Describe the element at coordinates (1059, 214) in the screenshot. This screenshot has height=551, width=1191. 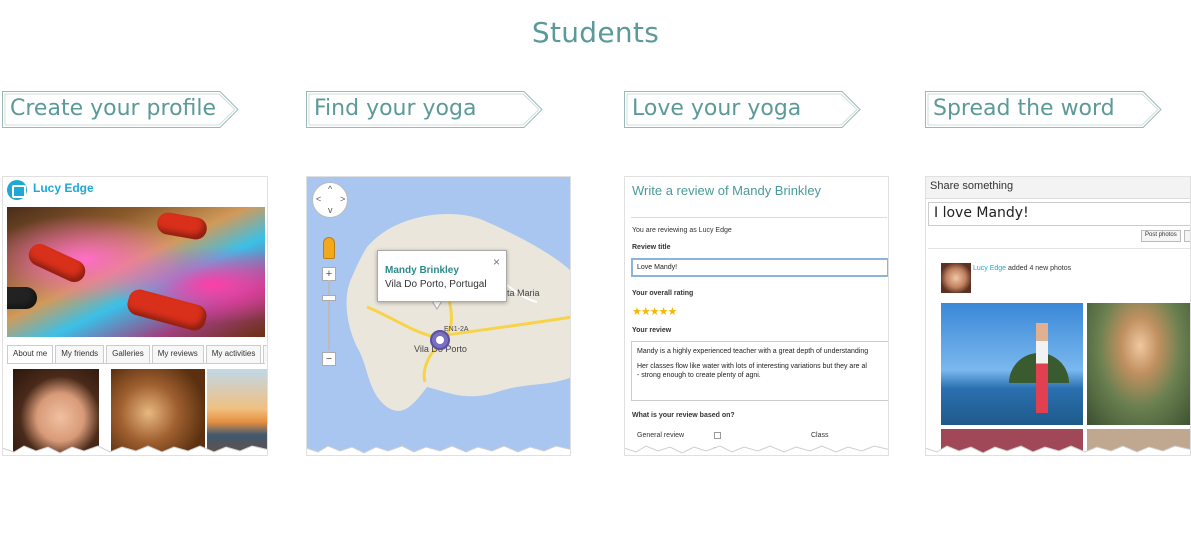
I see `share-input: I love Mandy!` at that location.